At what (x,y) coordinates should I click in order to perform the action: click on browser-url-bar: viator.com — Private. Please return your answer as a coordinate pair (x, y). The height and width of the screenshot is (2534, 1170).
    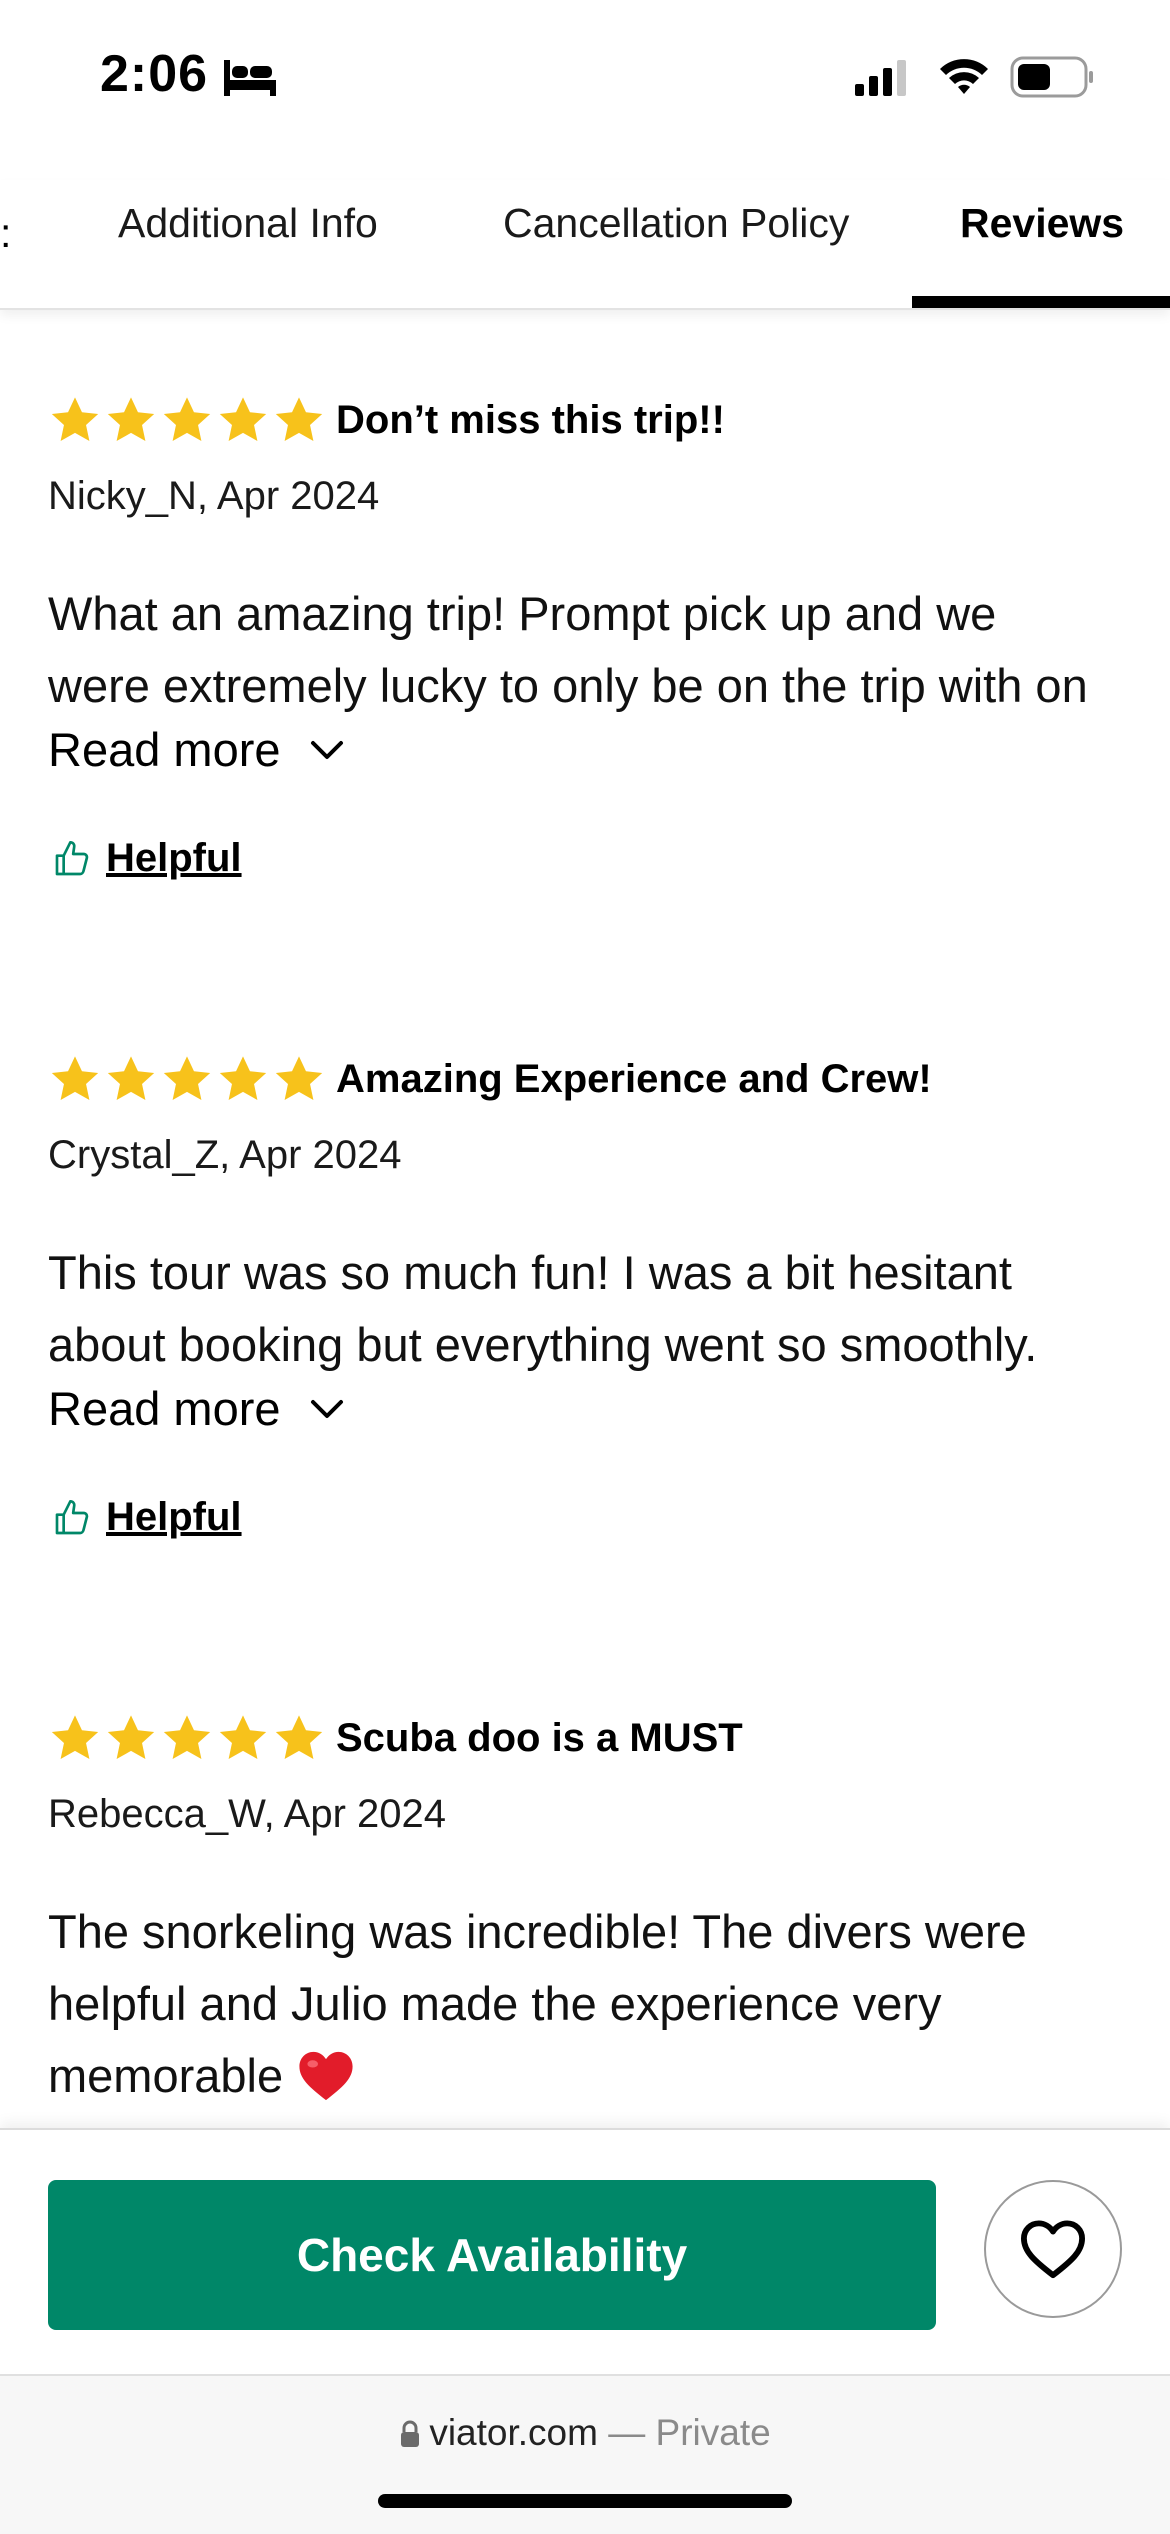
    Looking at the image, I should click on (585, 2454).